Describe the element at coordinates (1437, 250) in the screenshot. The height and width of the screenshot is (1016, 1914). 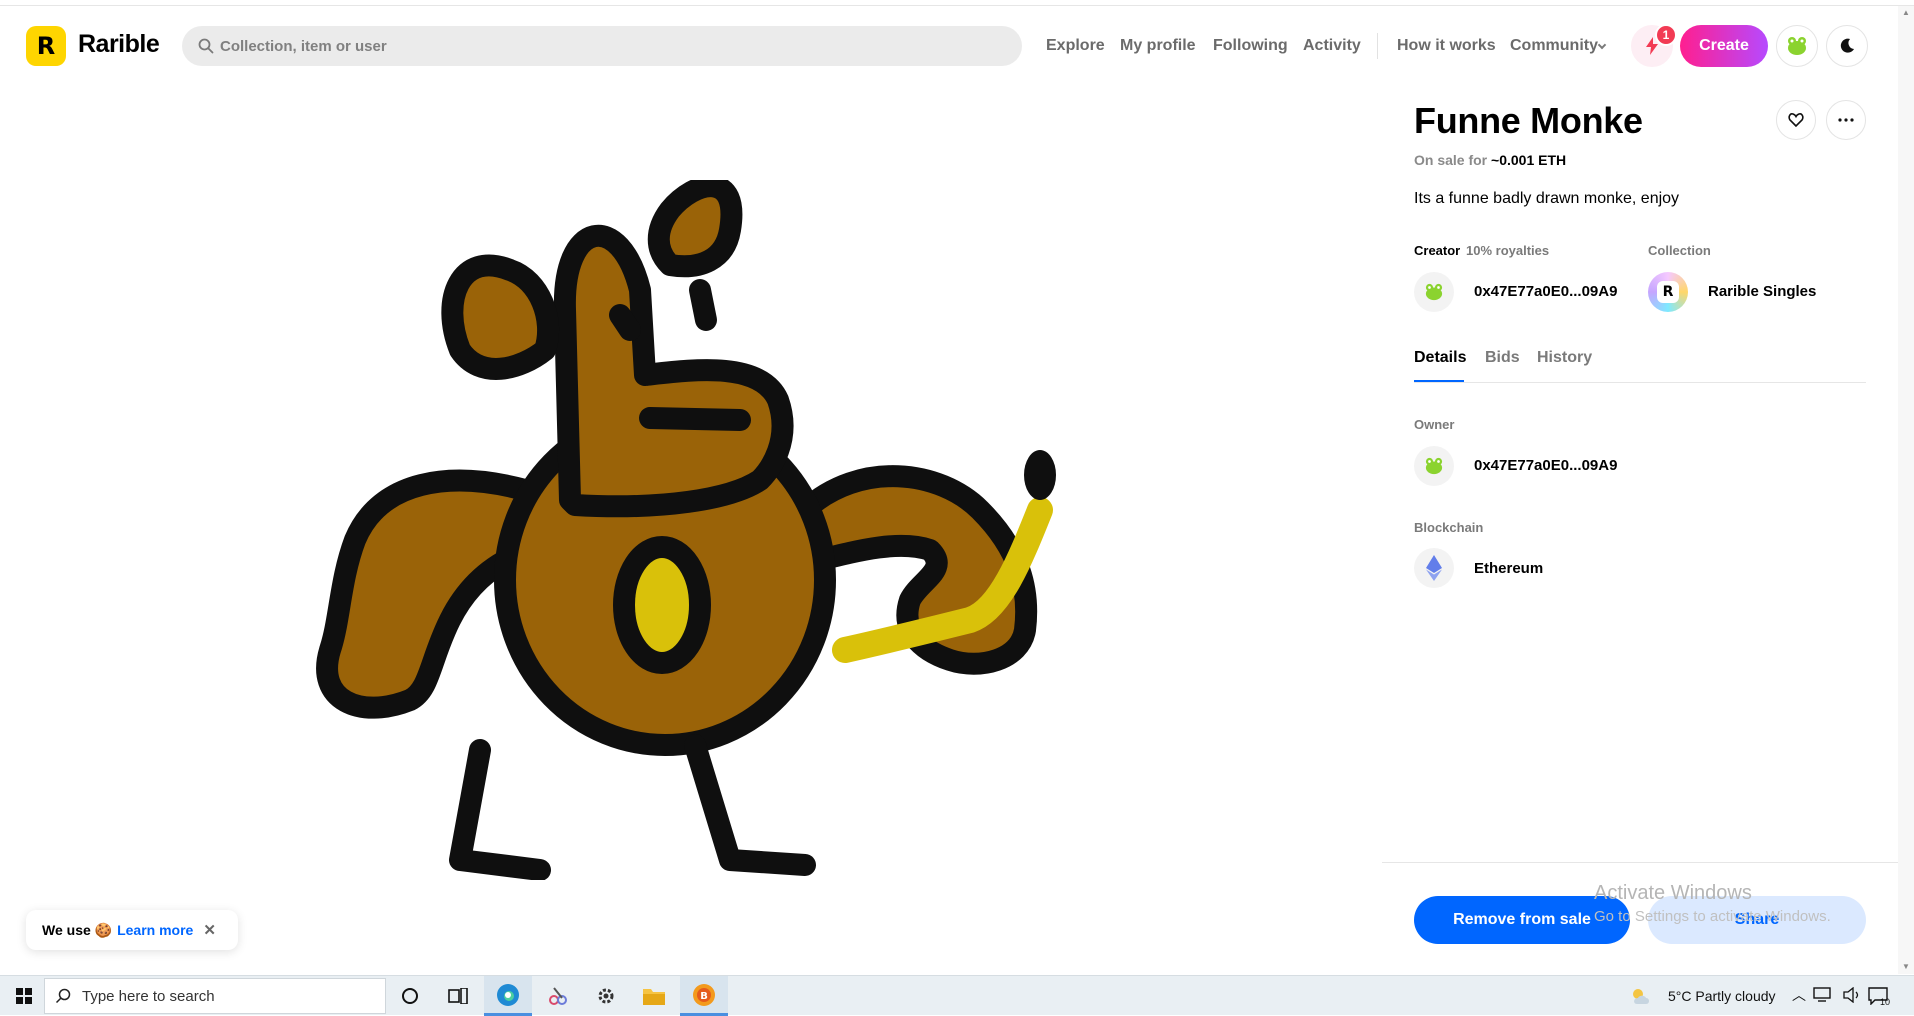
I see `creator-label: Creator` at that location.